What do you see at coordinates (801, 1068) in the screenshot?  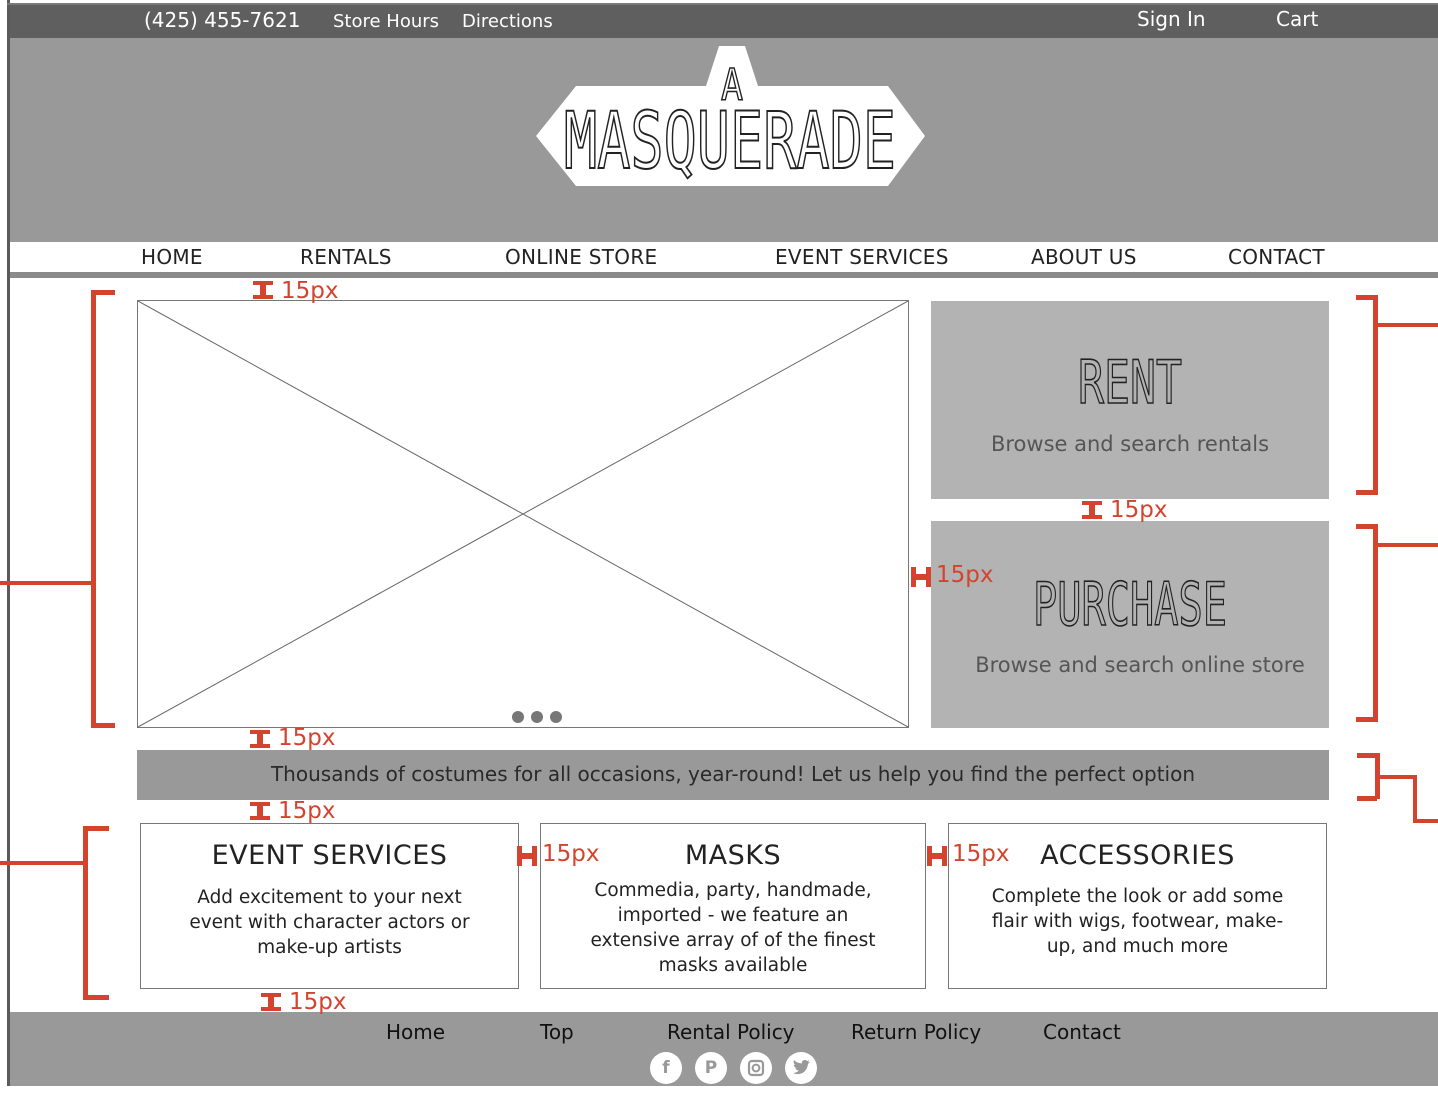 I see `twitter-icon` at bounding box center [801, 1068].